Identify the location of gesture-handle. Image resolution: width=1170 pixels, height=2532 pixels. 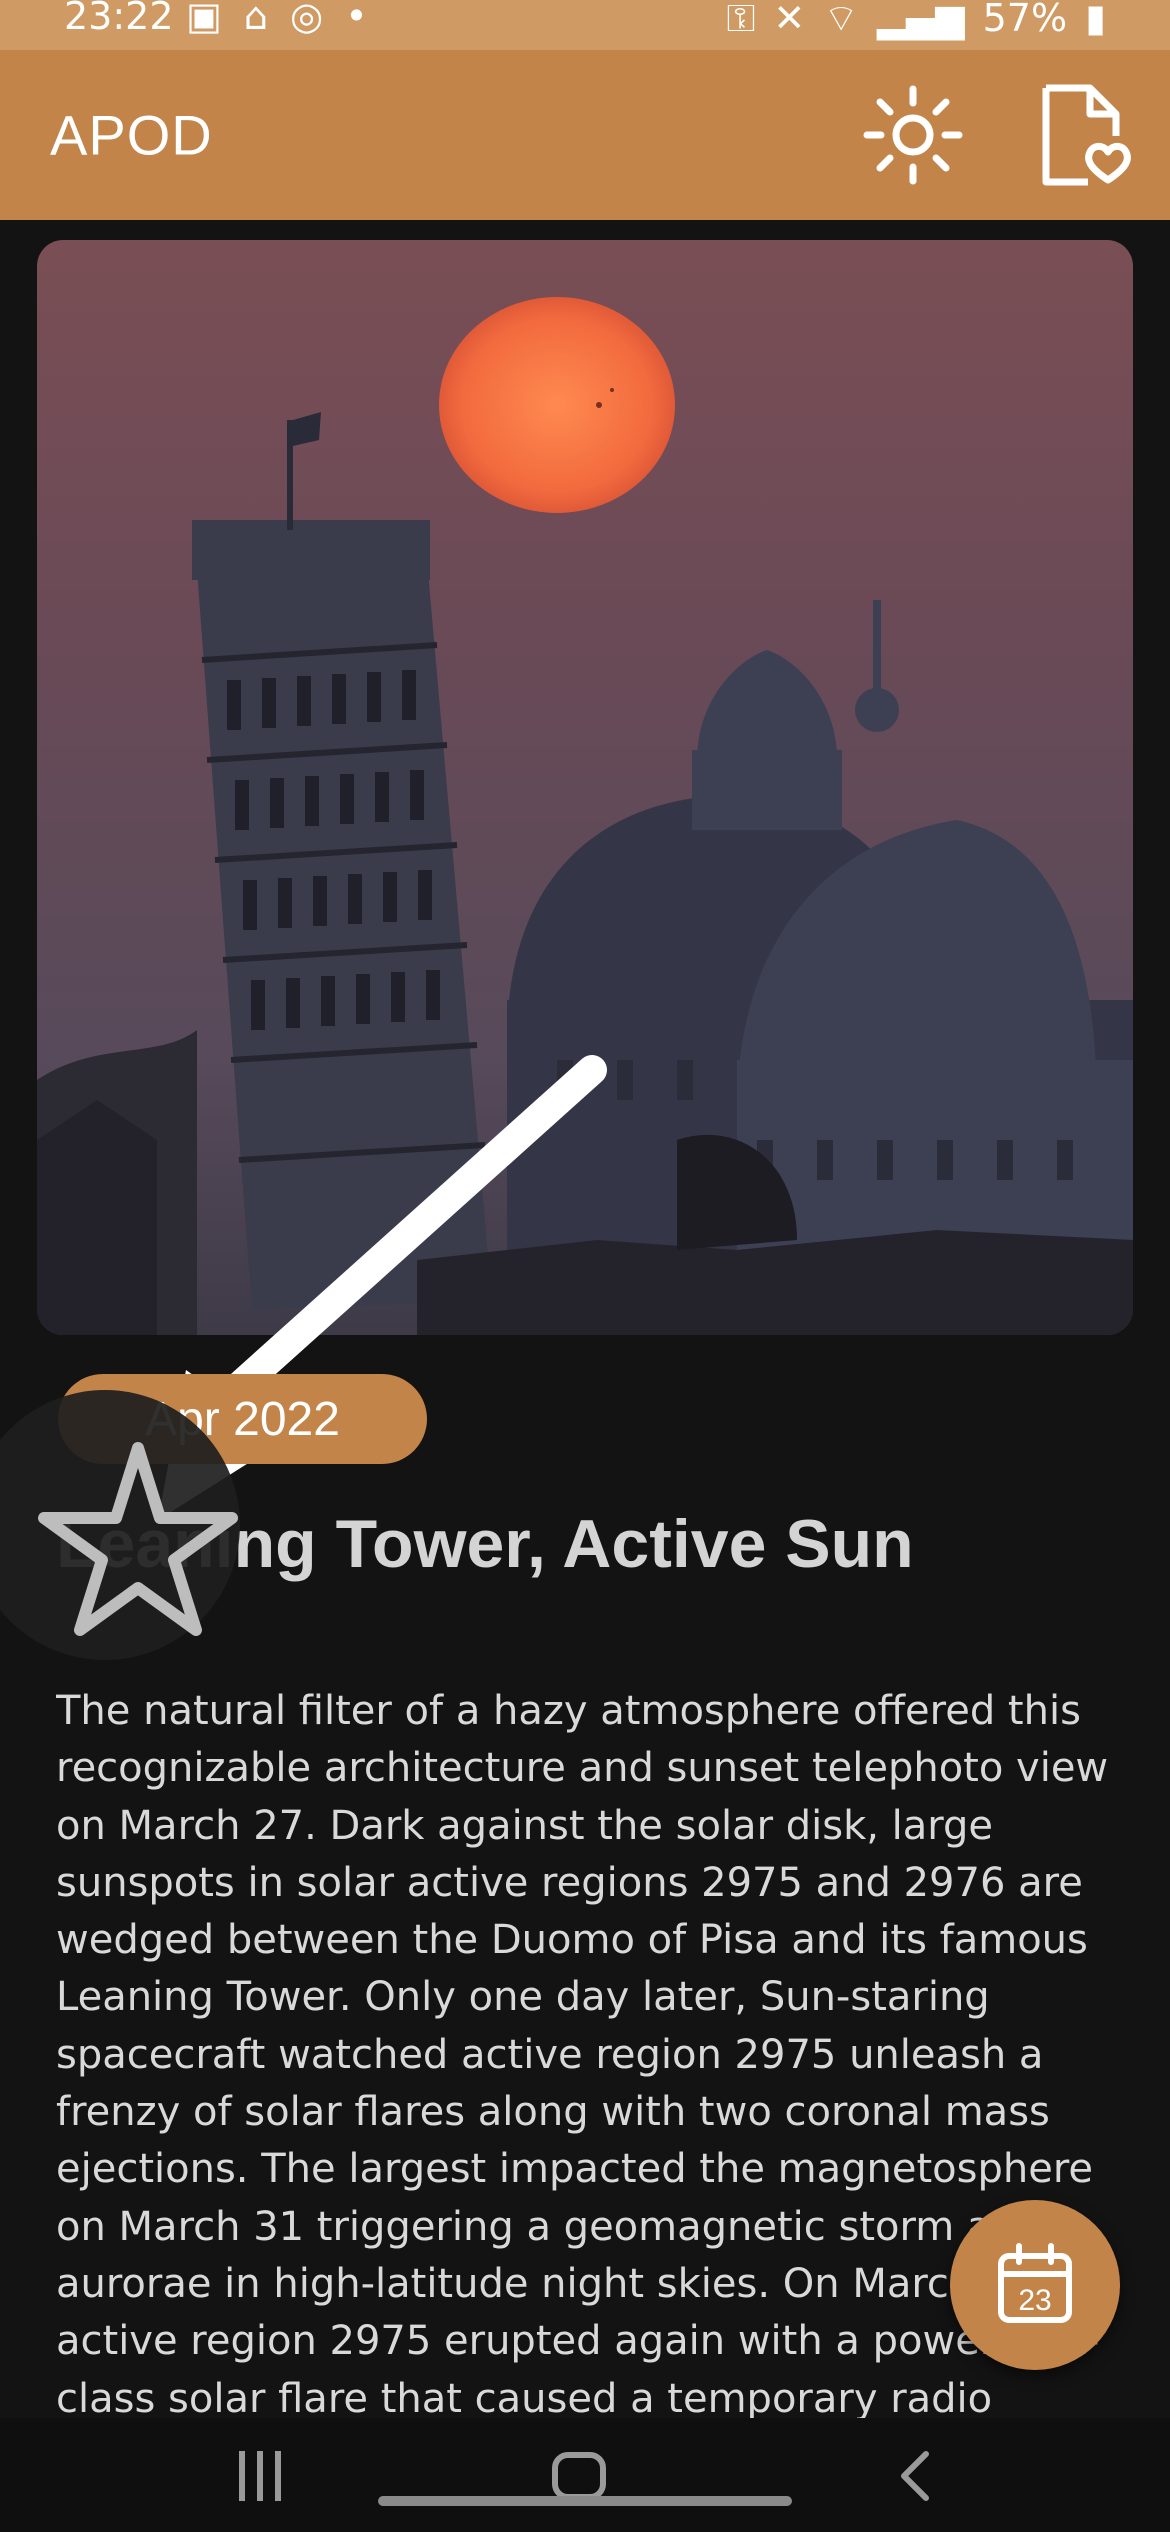
(585, 2501).